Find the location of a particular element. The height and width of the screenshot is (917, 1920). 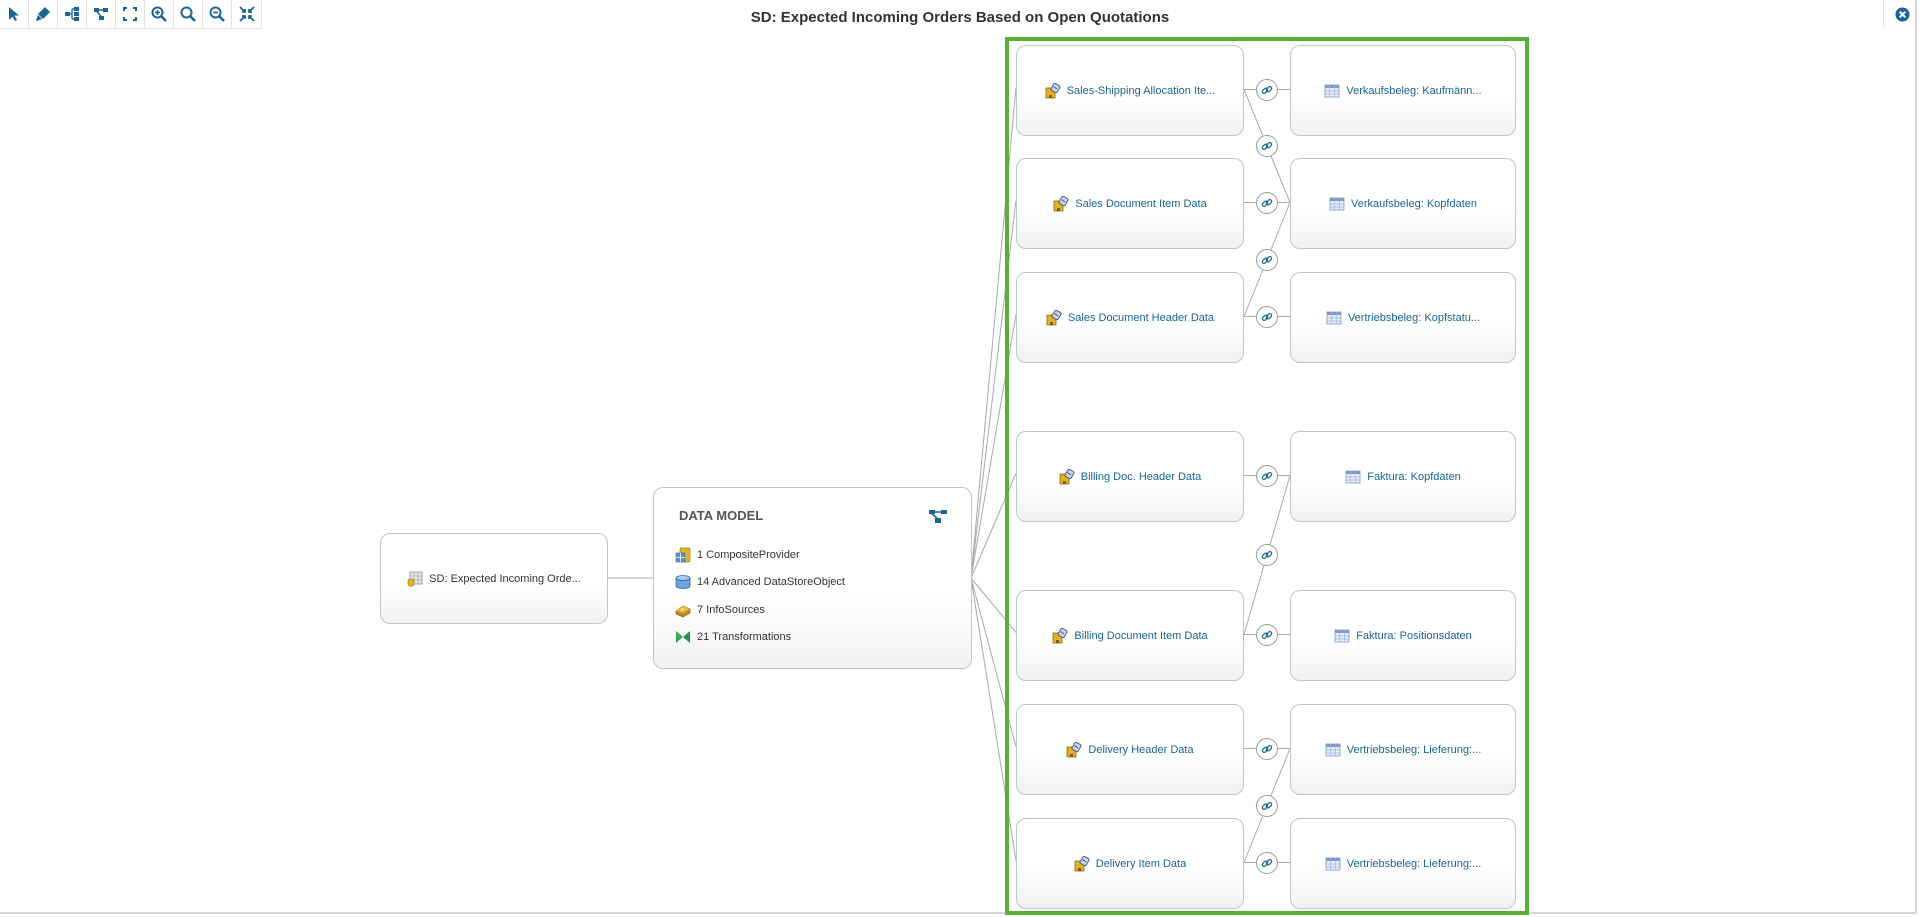

datasource-node-label: Delivery Item Data is located at coordinates (1141, 863).